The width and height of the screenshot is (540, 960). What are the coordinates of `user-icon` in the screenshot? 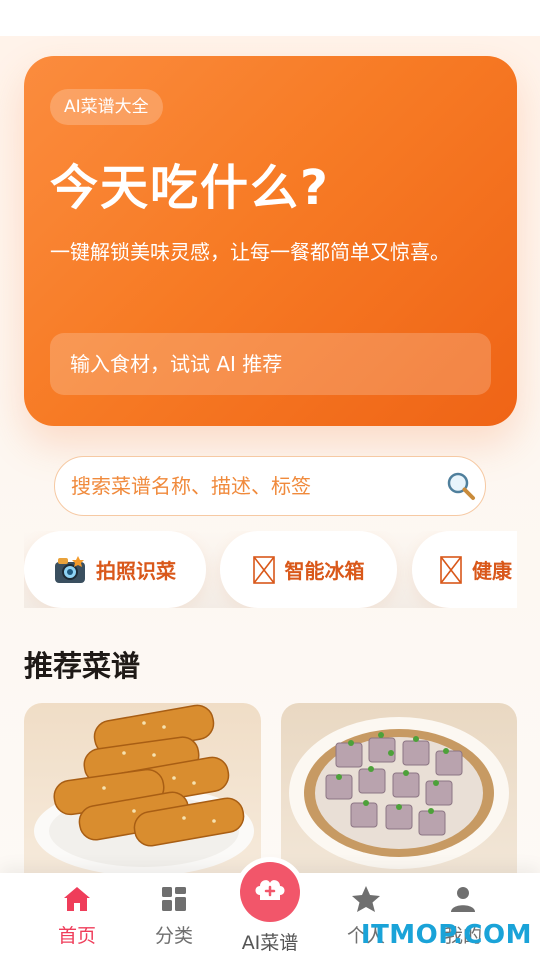 It's located at (463, 899).